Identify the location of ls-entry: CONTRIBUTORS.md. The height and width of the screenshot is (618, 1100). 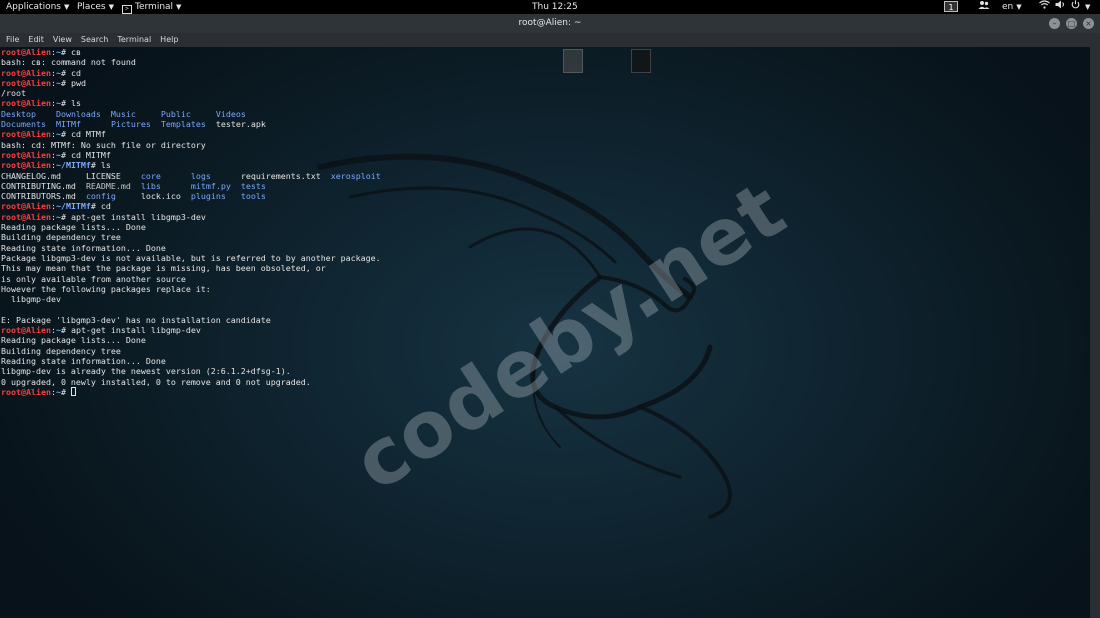
(38, 196).